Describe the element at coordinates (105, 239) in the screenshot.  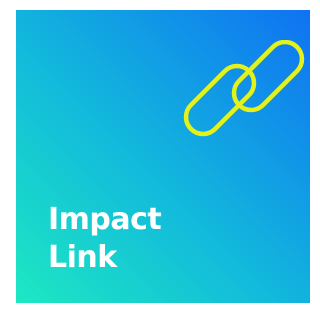
I see `tile-title: Impact Link` at that location.